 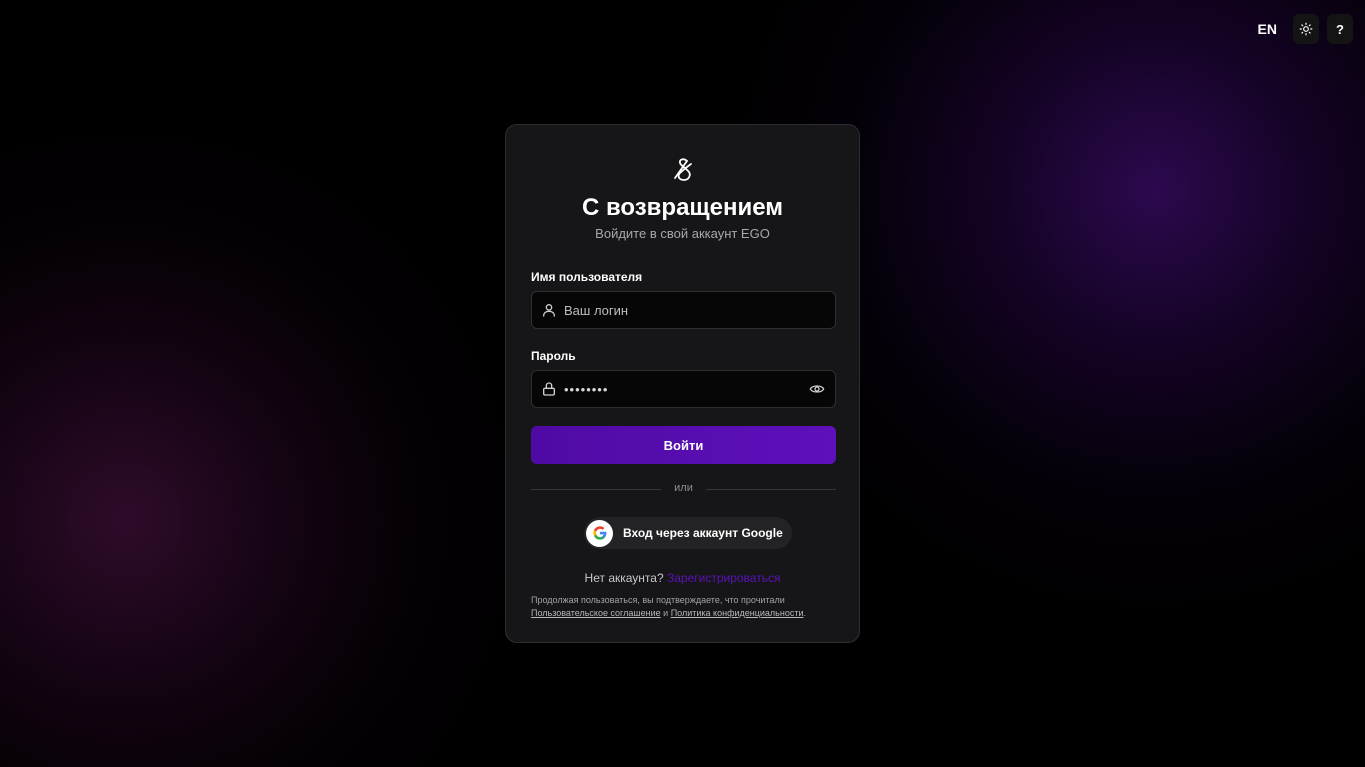 What do you see at coordinates (817, 389) in the screenshot?
I see `eye-icon` at bounding box center [817, 389].